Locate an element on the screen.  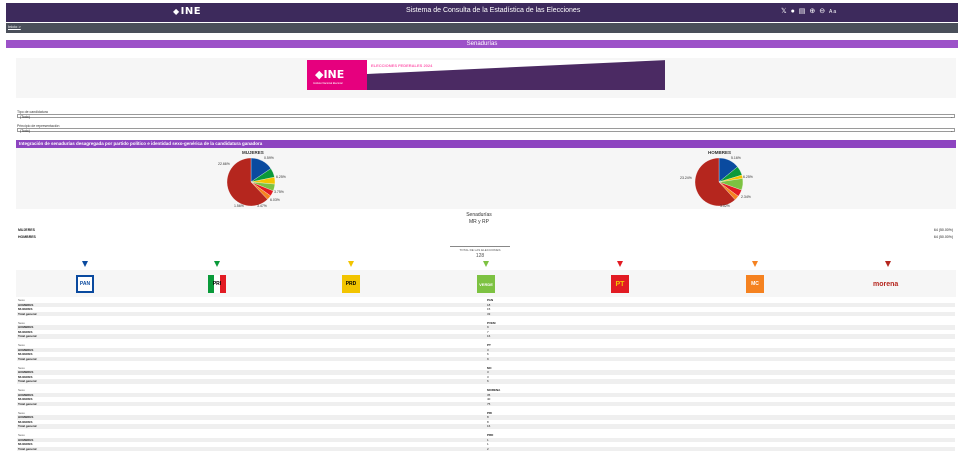
party-block: Sexo MC HOMBRES 3 MUJERES 3 Total general 6 is located at coordinates (486, 377).